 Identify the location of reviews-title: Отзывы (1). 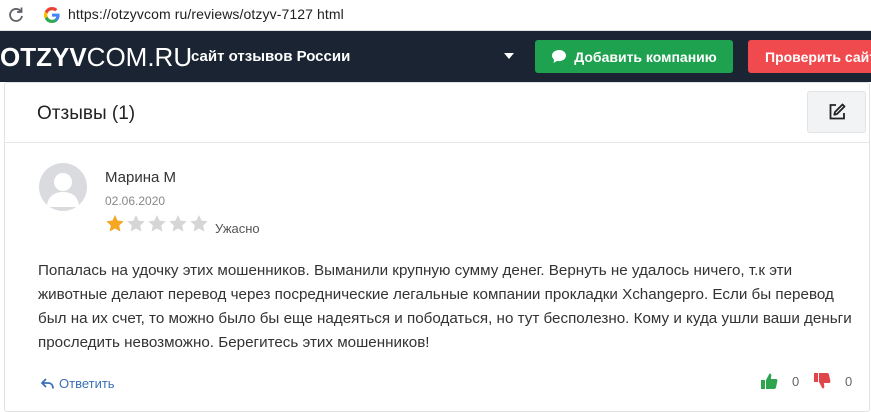
(86, 113).